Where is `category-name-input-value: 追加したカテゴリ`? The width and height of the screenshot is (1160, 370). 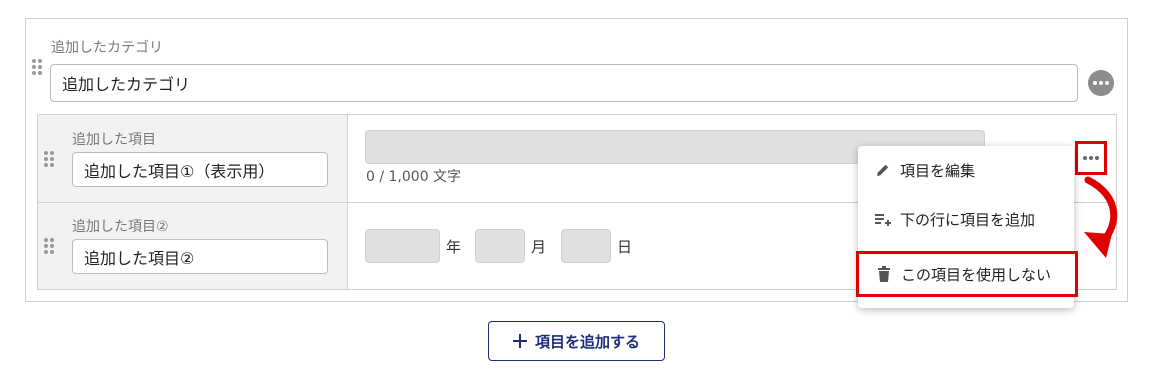
category-name-input-value: 追加したカテゴリ is located at coordinates (126, 84).